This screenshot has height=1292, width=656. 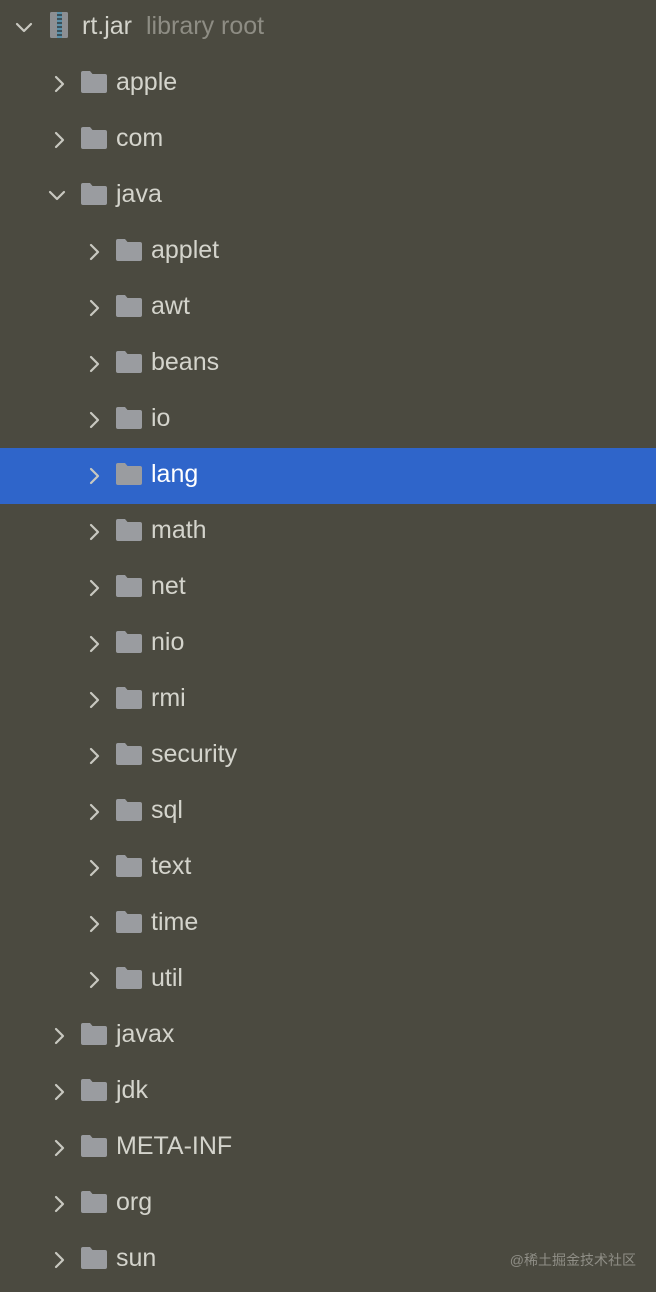 What do you see at coordinates (147, 82) in the screenshot?
I see `tree-item-label: apple` at bounding box center [147, 82].